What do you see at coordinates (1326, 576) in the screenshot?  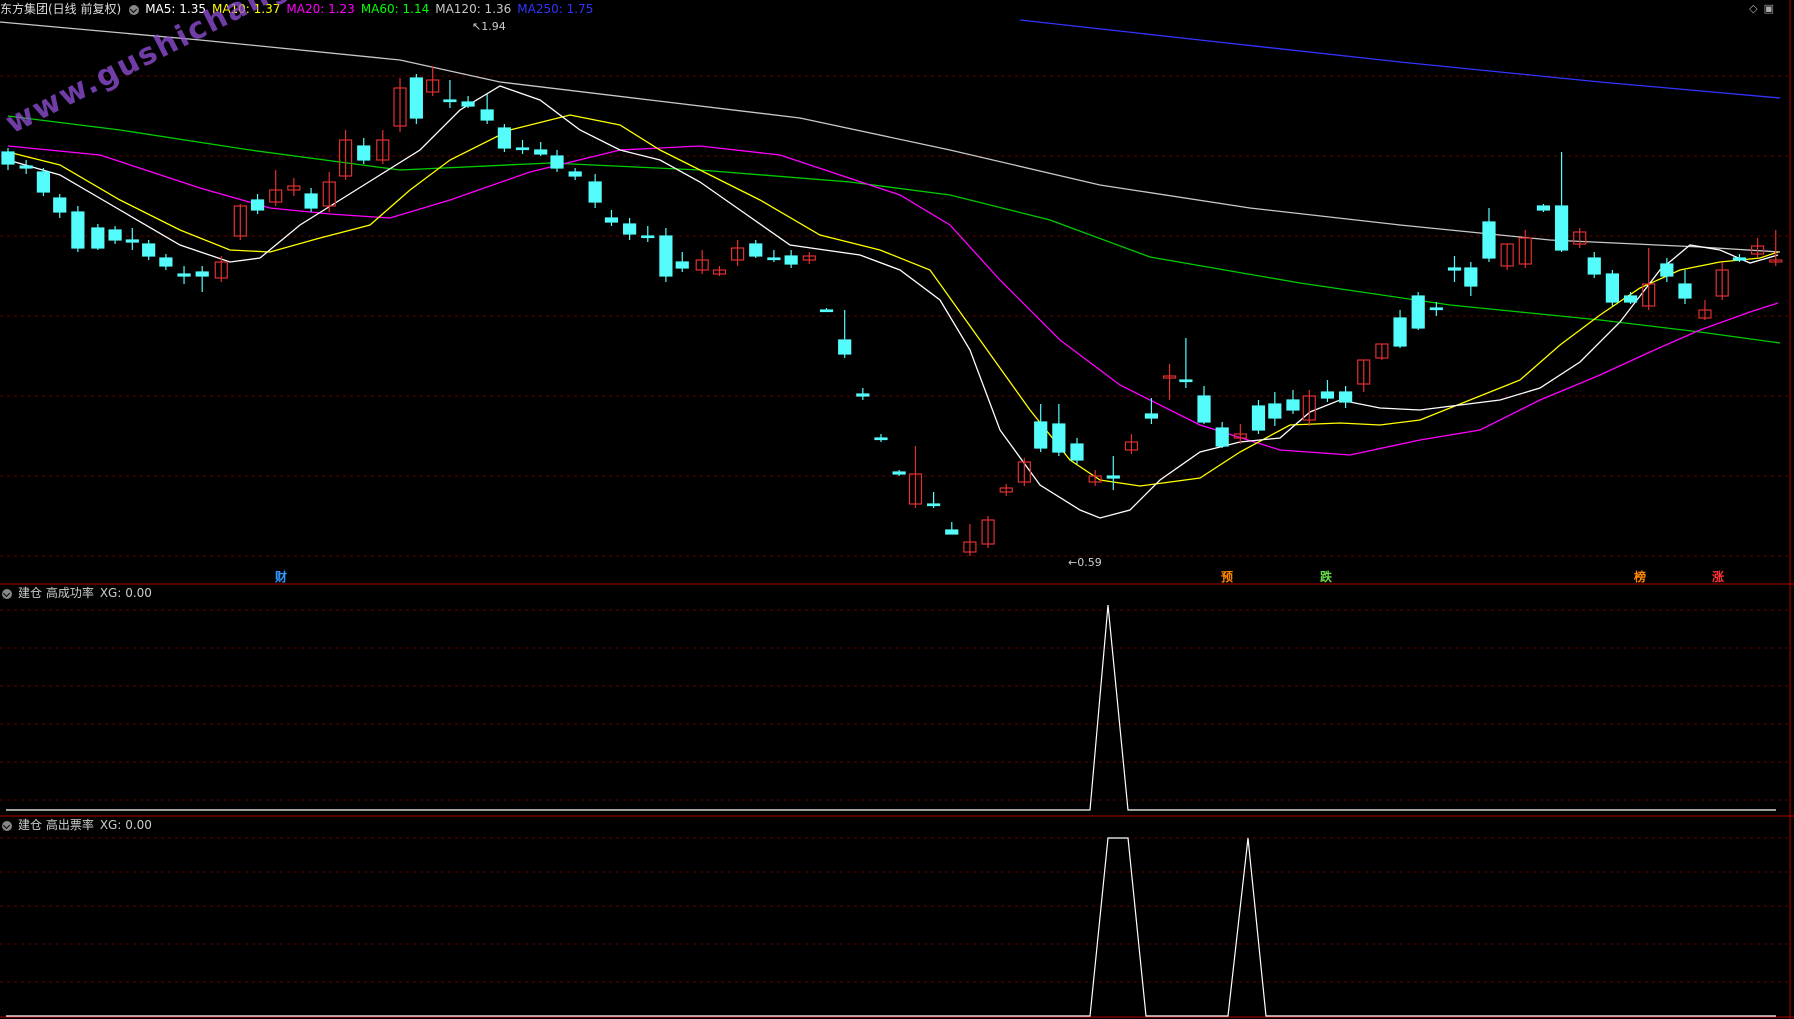 I see `marker-die: 跌` at bounding box center [1326, 576].